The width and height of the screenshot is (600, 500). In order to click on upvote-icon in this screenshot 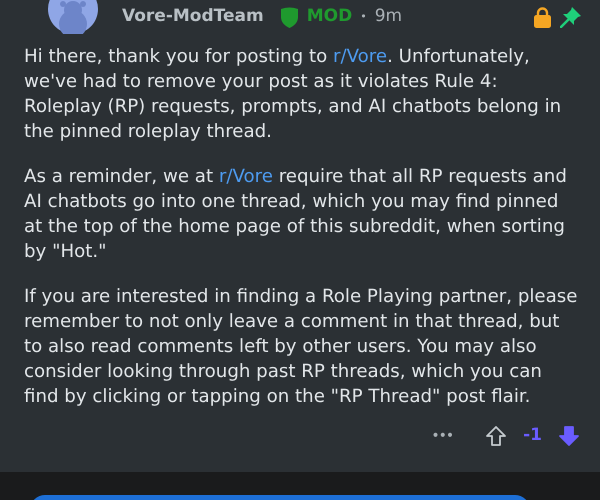, I will do `click(496, 435)`.